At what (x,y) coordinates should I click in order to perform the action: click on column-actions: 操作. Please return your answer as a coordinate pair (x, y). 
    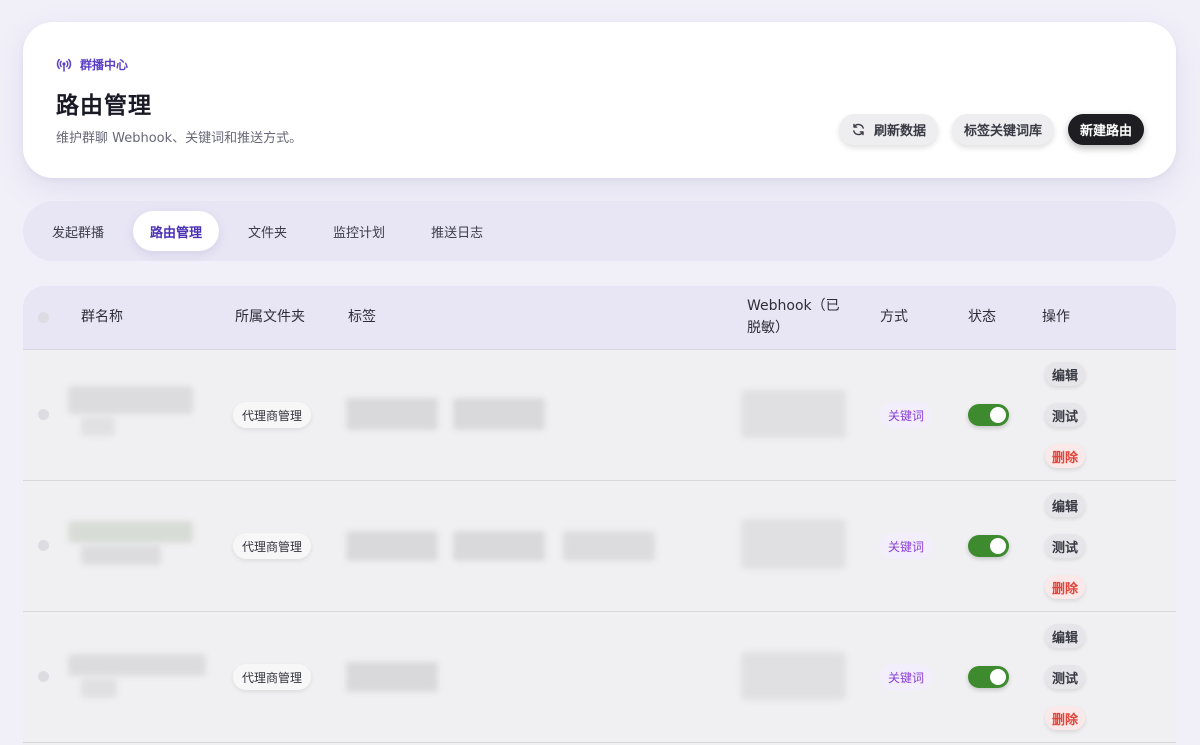
    Looking at the image, I should click on (1056, 317).